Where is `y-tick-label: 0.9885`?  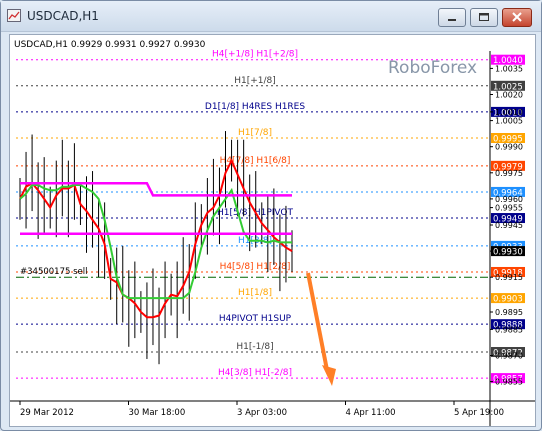
y-tick-label: 0.9885 is located at coordinates (509, 329).